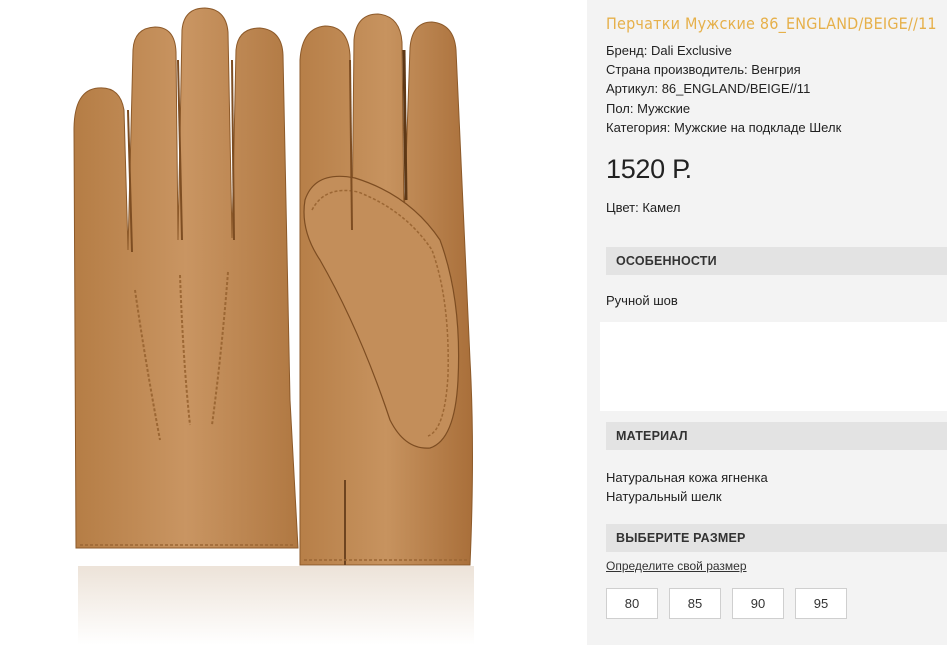 The width and height of the screenshot is (947, 645). What do you see at coordinates (776, 538) in the screenshot?
I see `size-heading: ВЫБЕРИТЕ РАЗМЕР` at bounding box center [776, 538].